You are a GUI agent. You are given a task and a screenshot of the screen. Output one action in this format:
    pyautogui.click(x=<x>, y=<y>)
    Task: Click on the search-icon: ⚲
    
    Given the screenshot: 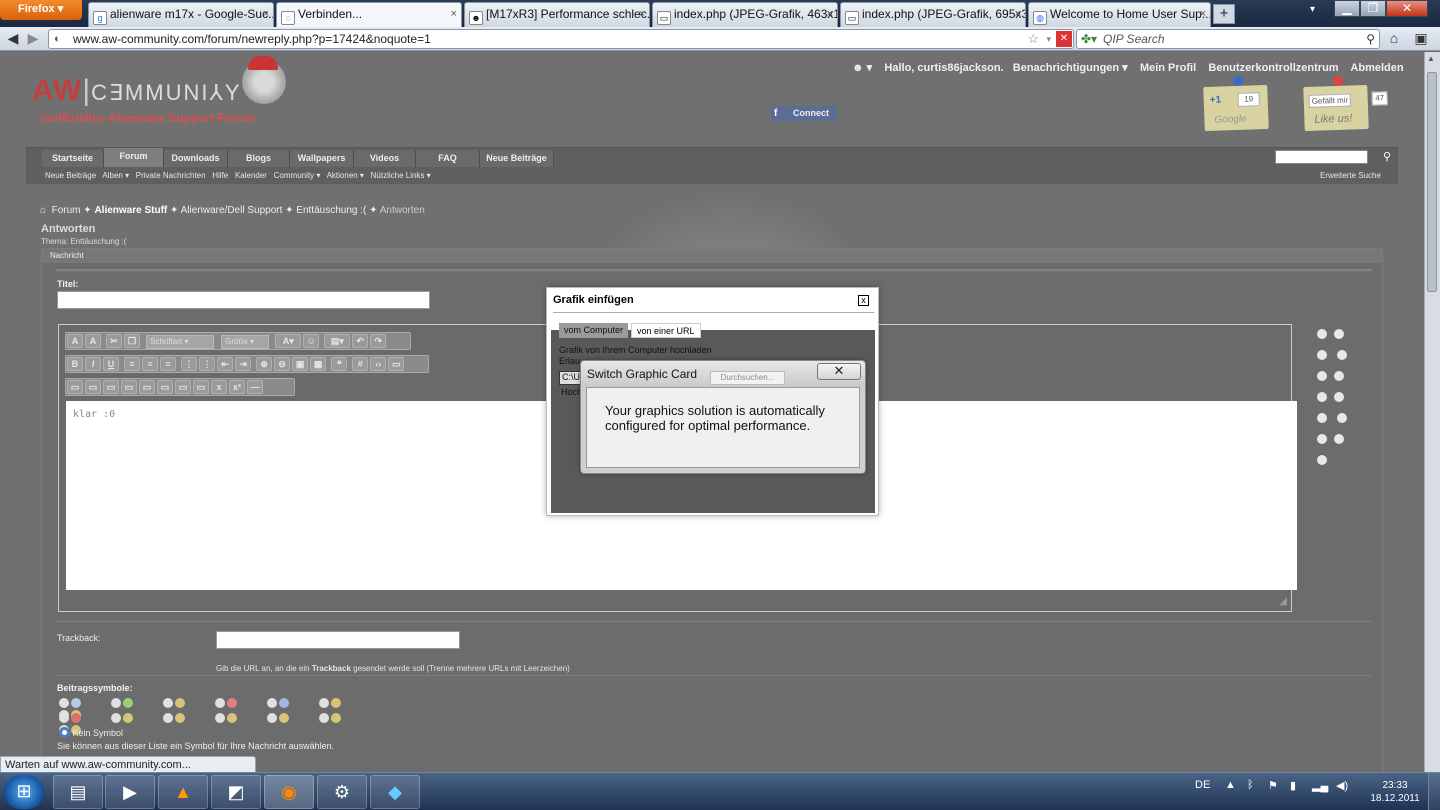 What is the action you would take?
    pyautogui.click(x=1370, y=39)
    